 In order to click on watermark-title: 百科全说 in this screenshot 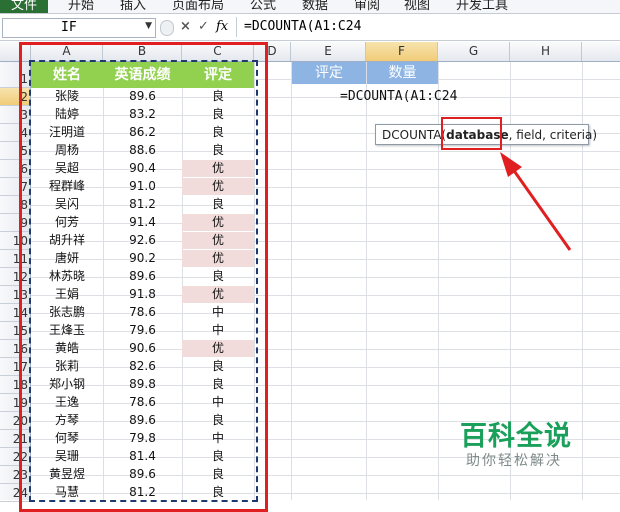, I will do `click(516, 436)`.